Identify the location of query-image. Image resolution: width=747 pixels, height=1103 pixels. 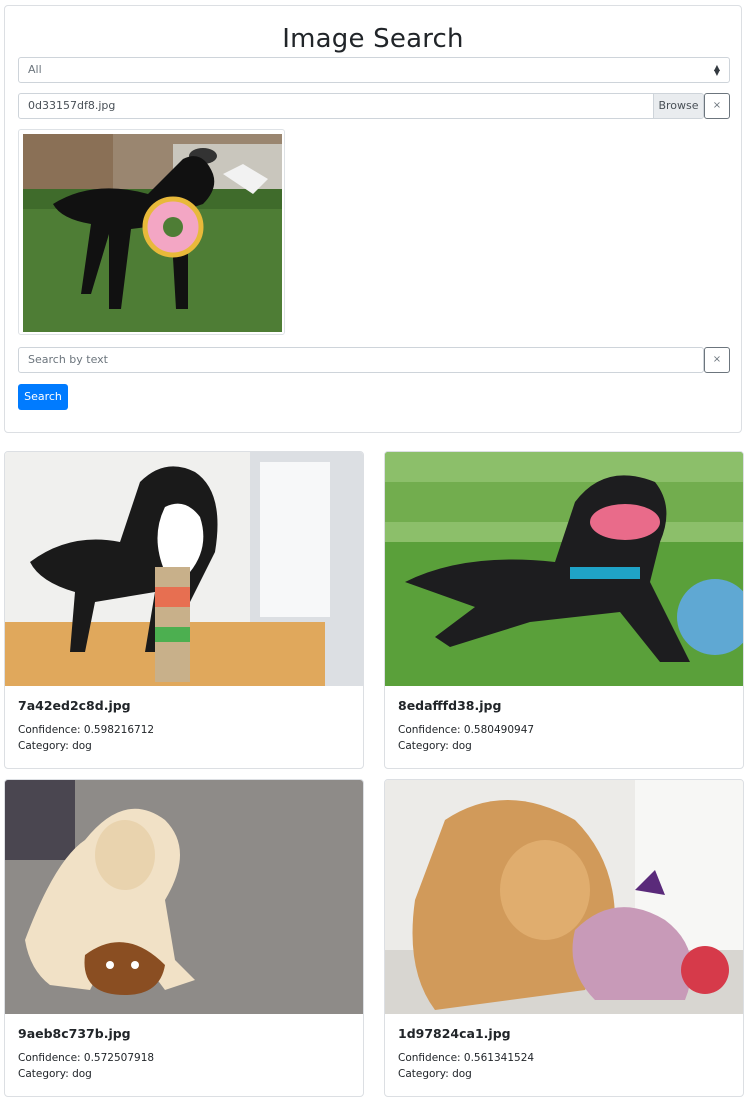
(152, 233).